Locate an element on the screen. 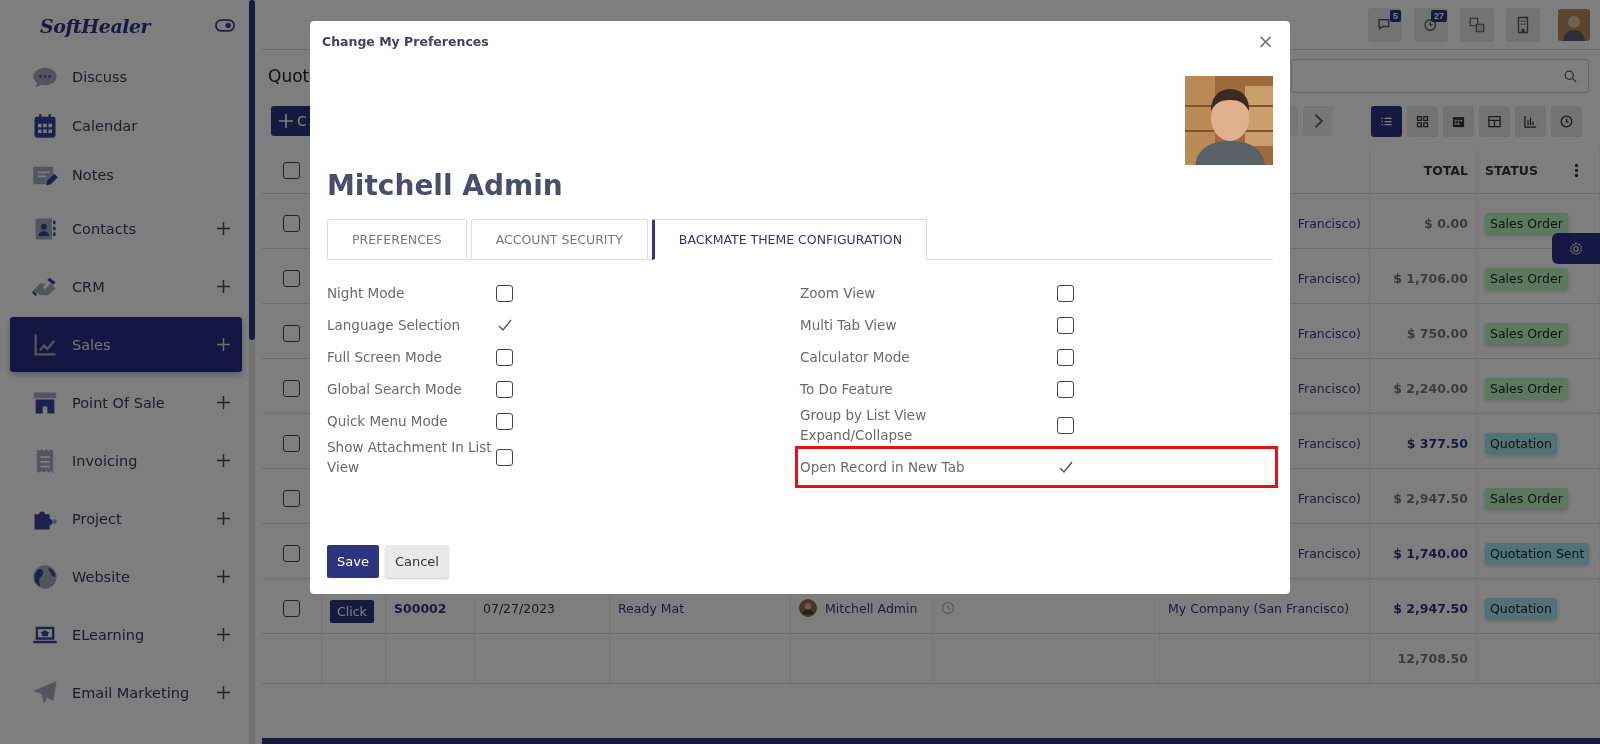 The width and height of the screenshot is (1600, 744). tab: BACKMATE THEME CONFIGURATION is located at coordinates (789, 239).